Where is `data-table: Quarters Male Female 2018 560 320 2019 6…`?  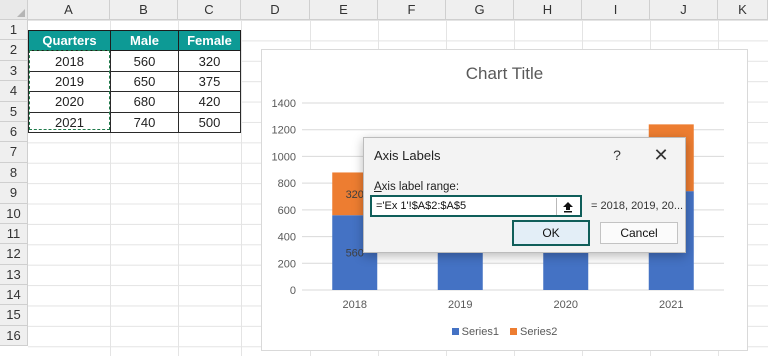
data-table: Quarters Male Female 2018 560 320 2019 6… is located at coordinates (134, 81).